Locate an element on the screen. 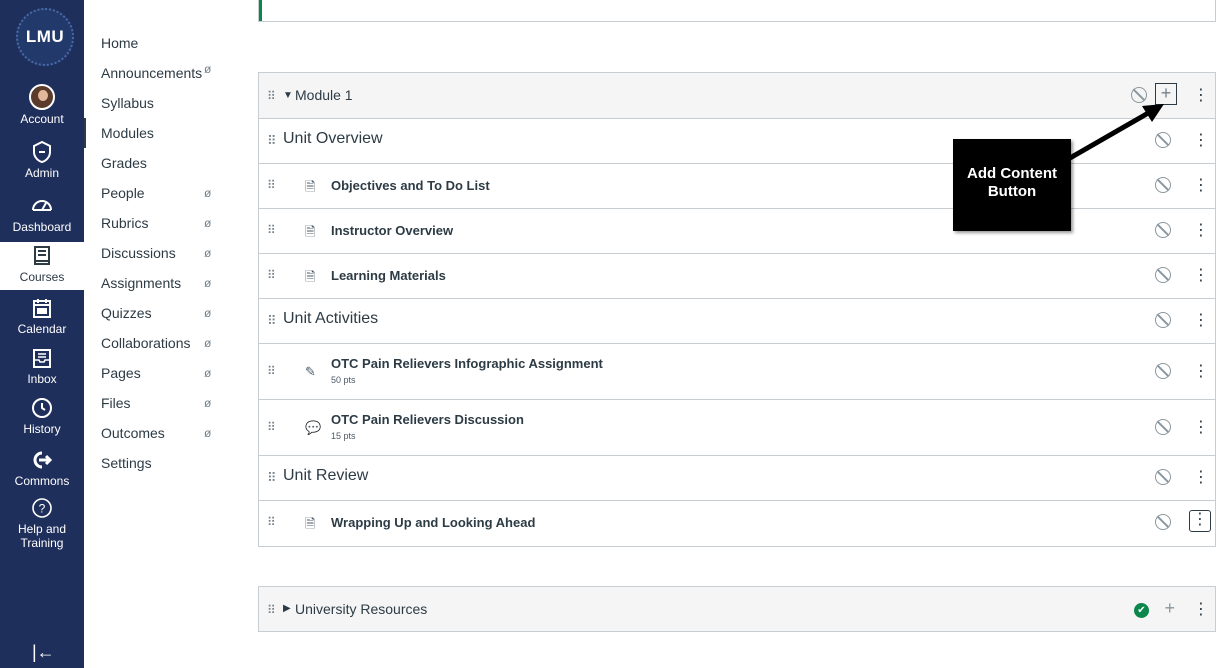  lmu-logo: LMU is located at coordinates (45, 37).